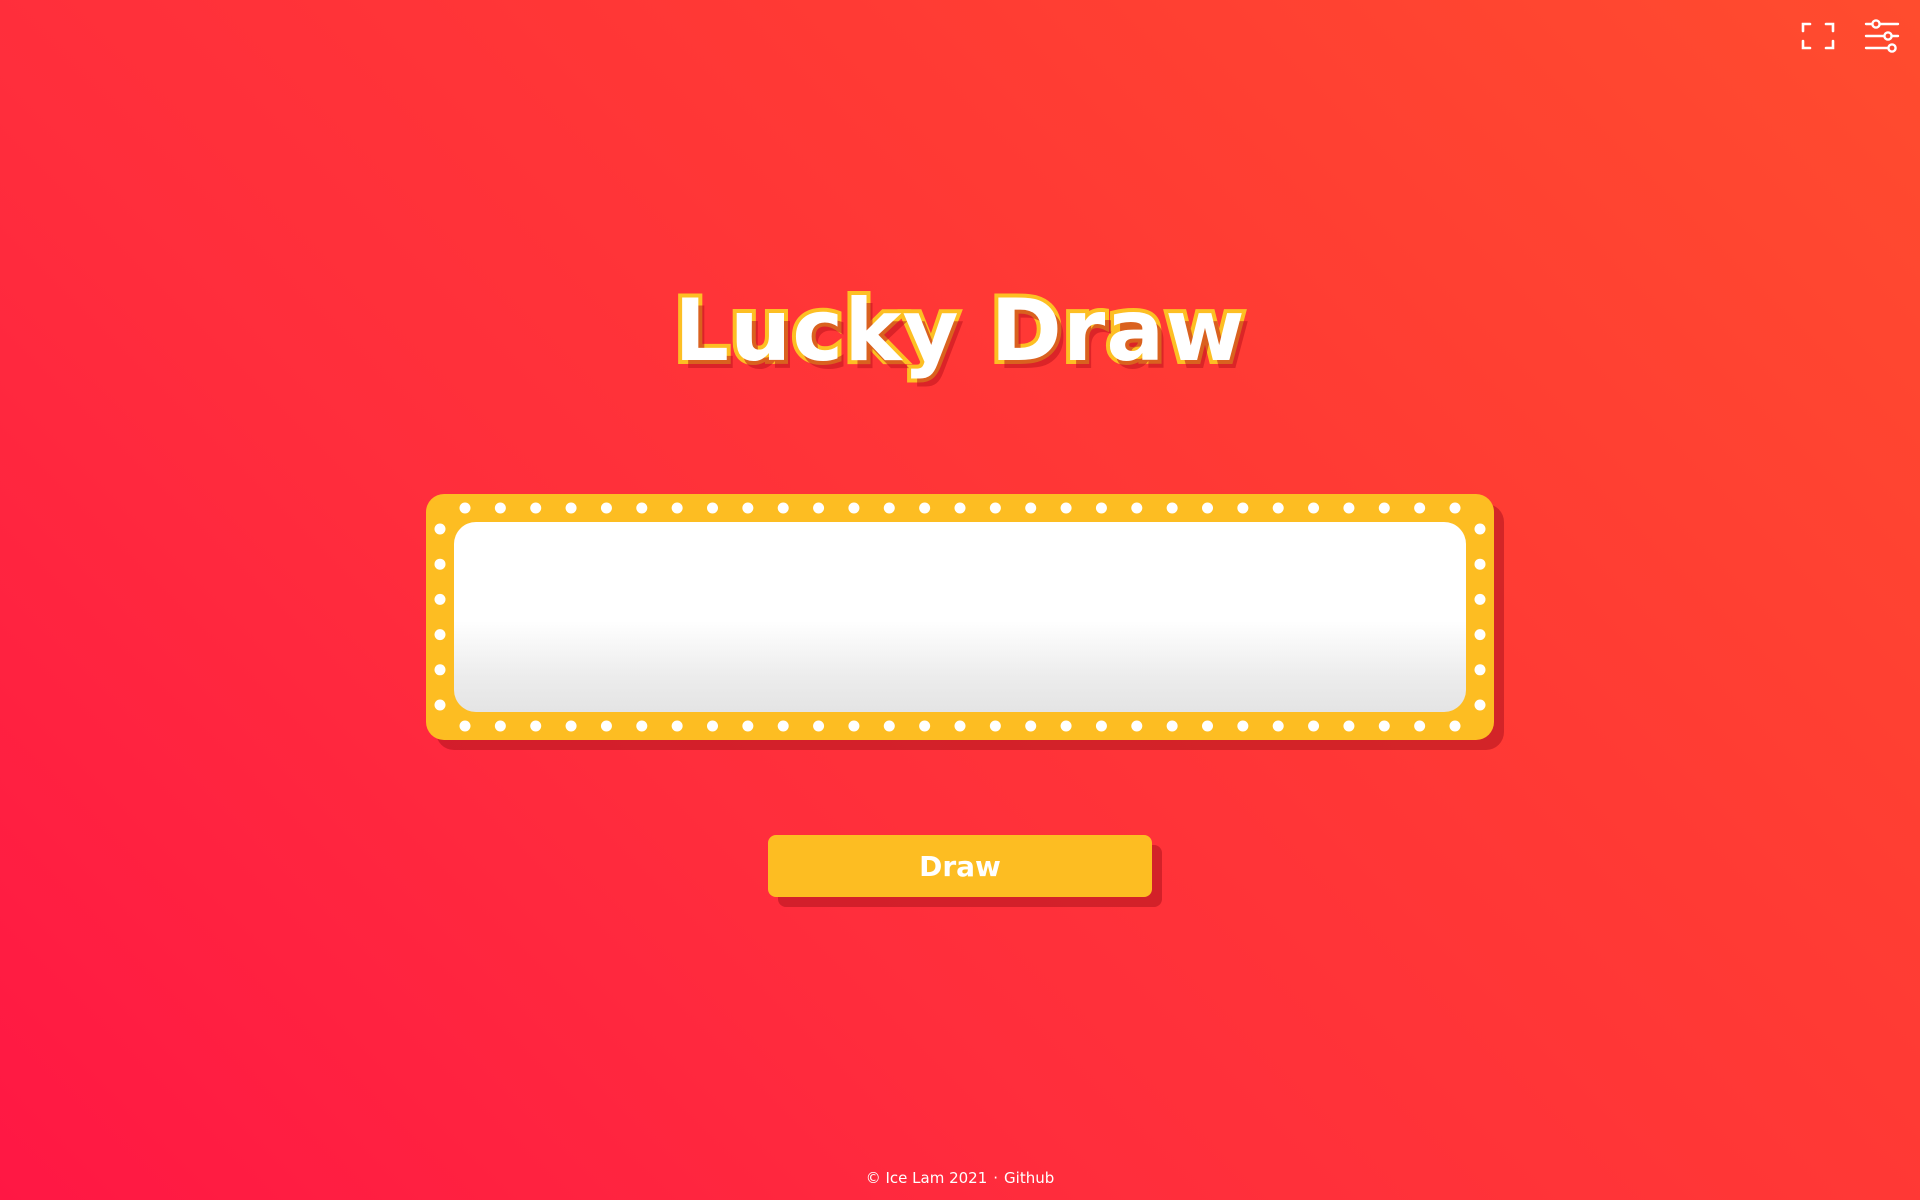 Image resolution: width=1920 pixels, height=1200 pixels. What do you see at coordinates (960, 866) in the screenshot?
I see `draw-button: Draw` at bounding box center [960, 866].